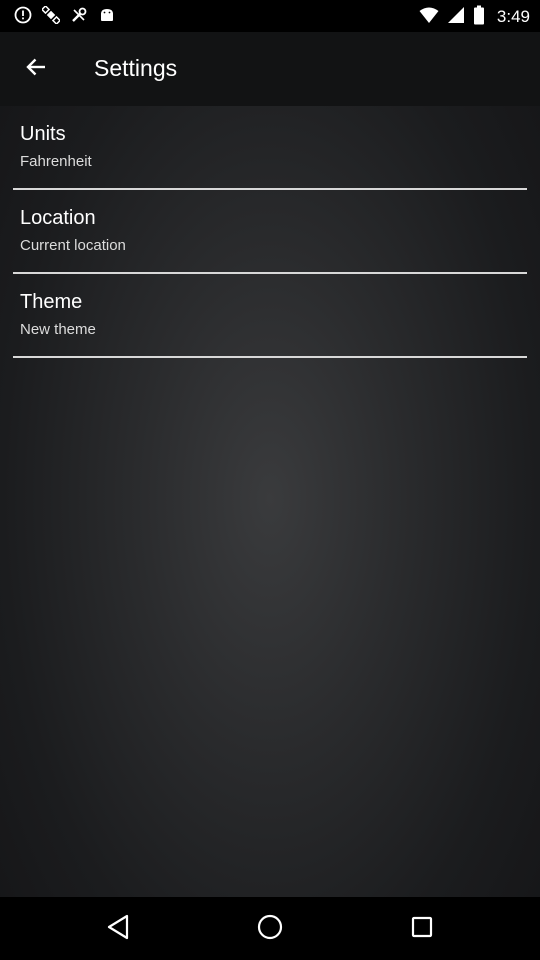 This screenshot has width=540, height=960. Describe the element at coordinates (73, 245) in the screenshot. I see `settings-item-subtitle: Current location` at that location.